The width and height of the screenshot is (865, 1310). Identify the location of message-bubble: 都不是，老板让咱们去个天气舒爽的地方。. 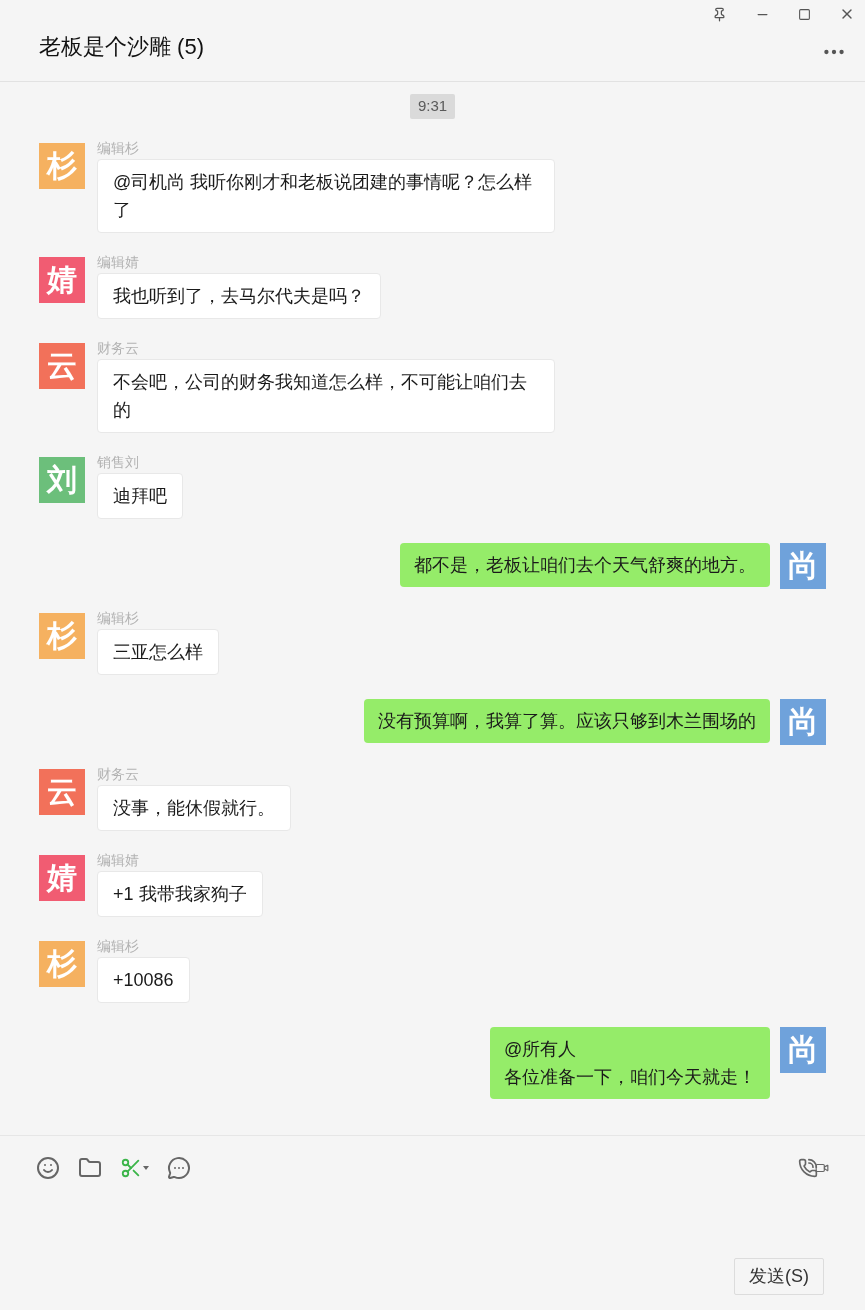
(585, 564).